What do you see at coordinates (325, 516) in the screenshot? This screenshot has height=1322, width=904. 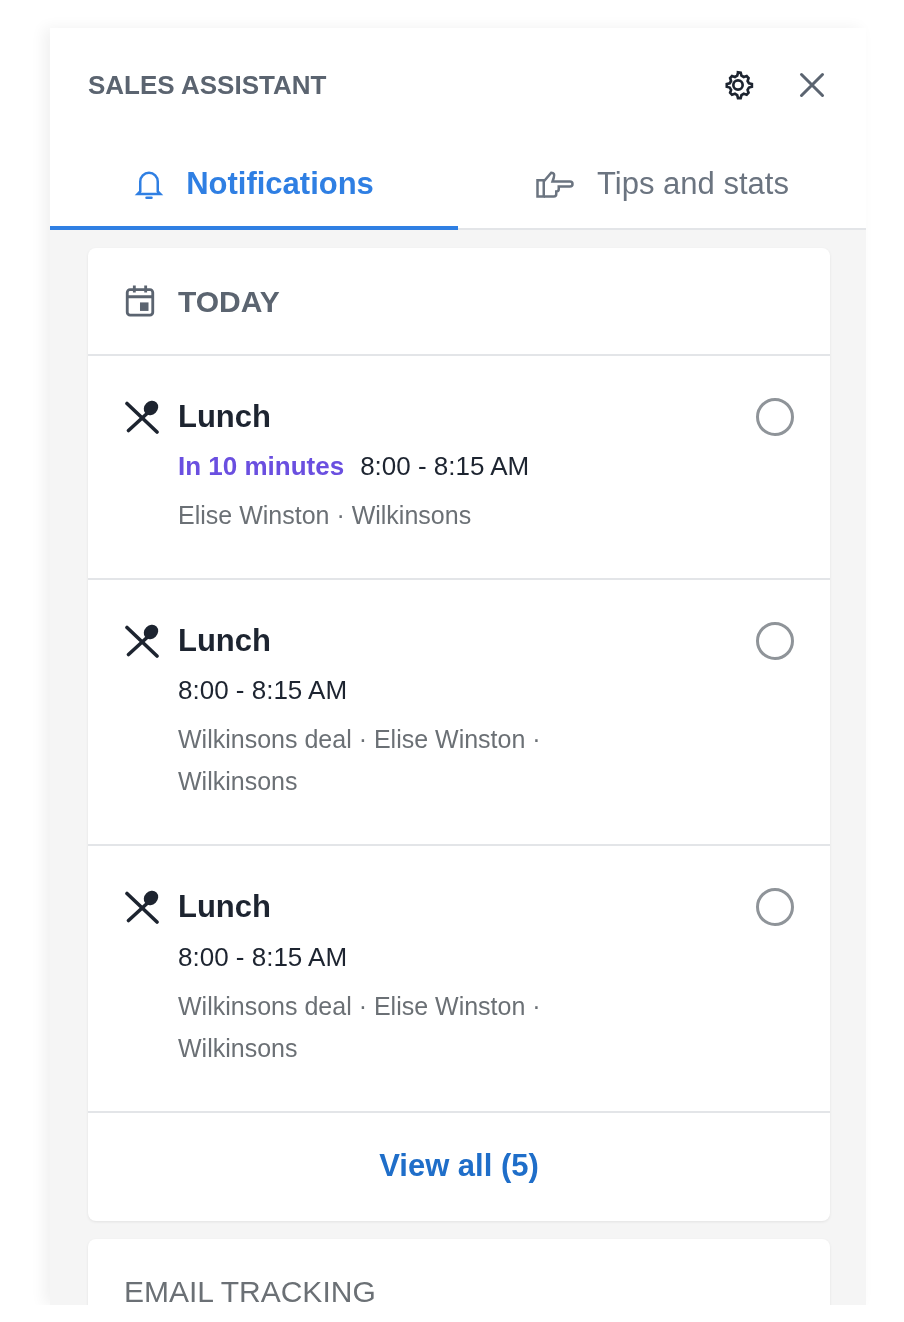 I see `event-details: Elise Winston · Wilkinsons` at bounding box center [325, 516].